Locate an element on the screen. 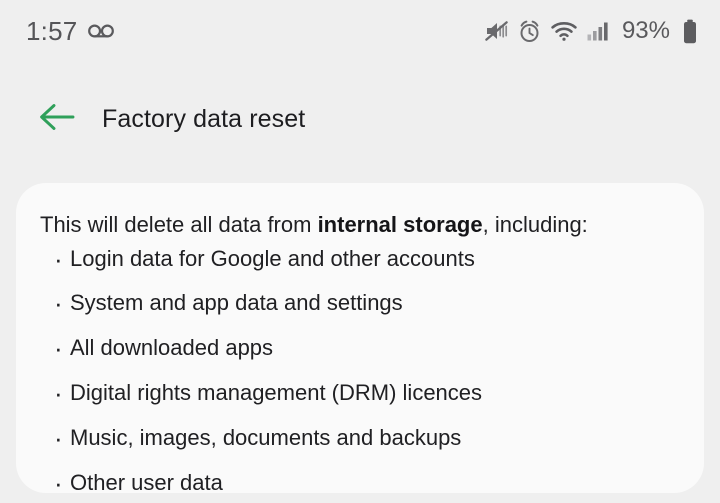 Image resolution: width=720 pixels, height=503 pixels. page-title: Factory data reset is located at coordinates (204, 119).